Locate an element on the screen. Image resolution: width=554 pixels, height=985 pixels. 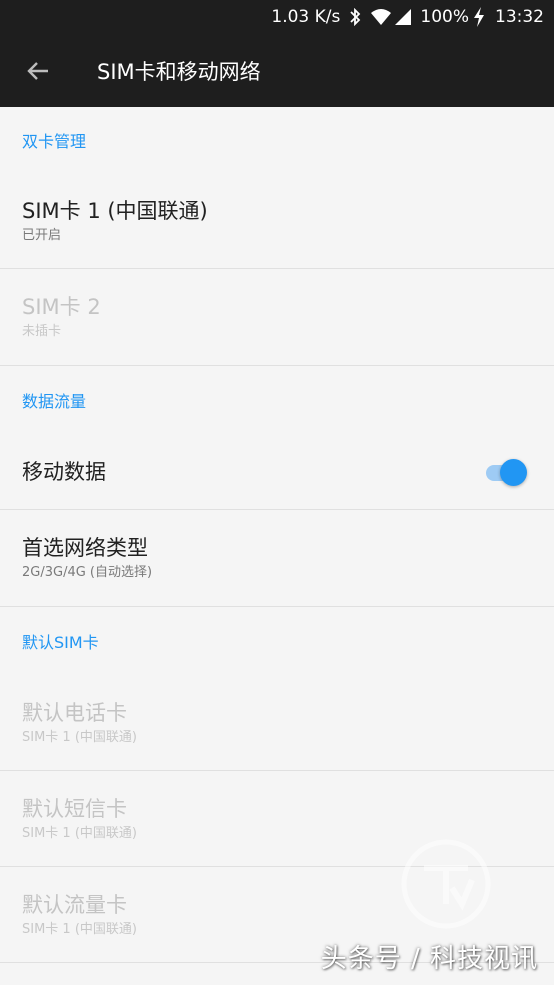
network-type-title: 首选网络类型 is located at coordinates (85, 548).